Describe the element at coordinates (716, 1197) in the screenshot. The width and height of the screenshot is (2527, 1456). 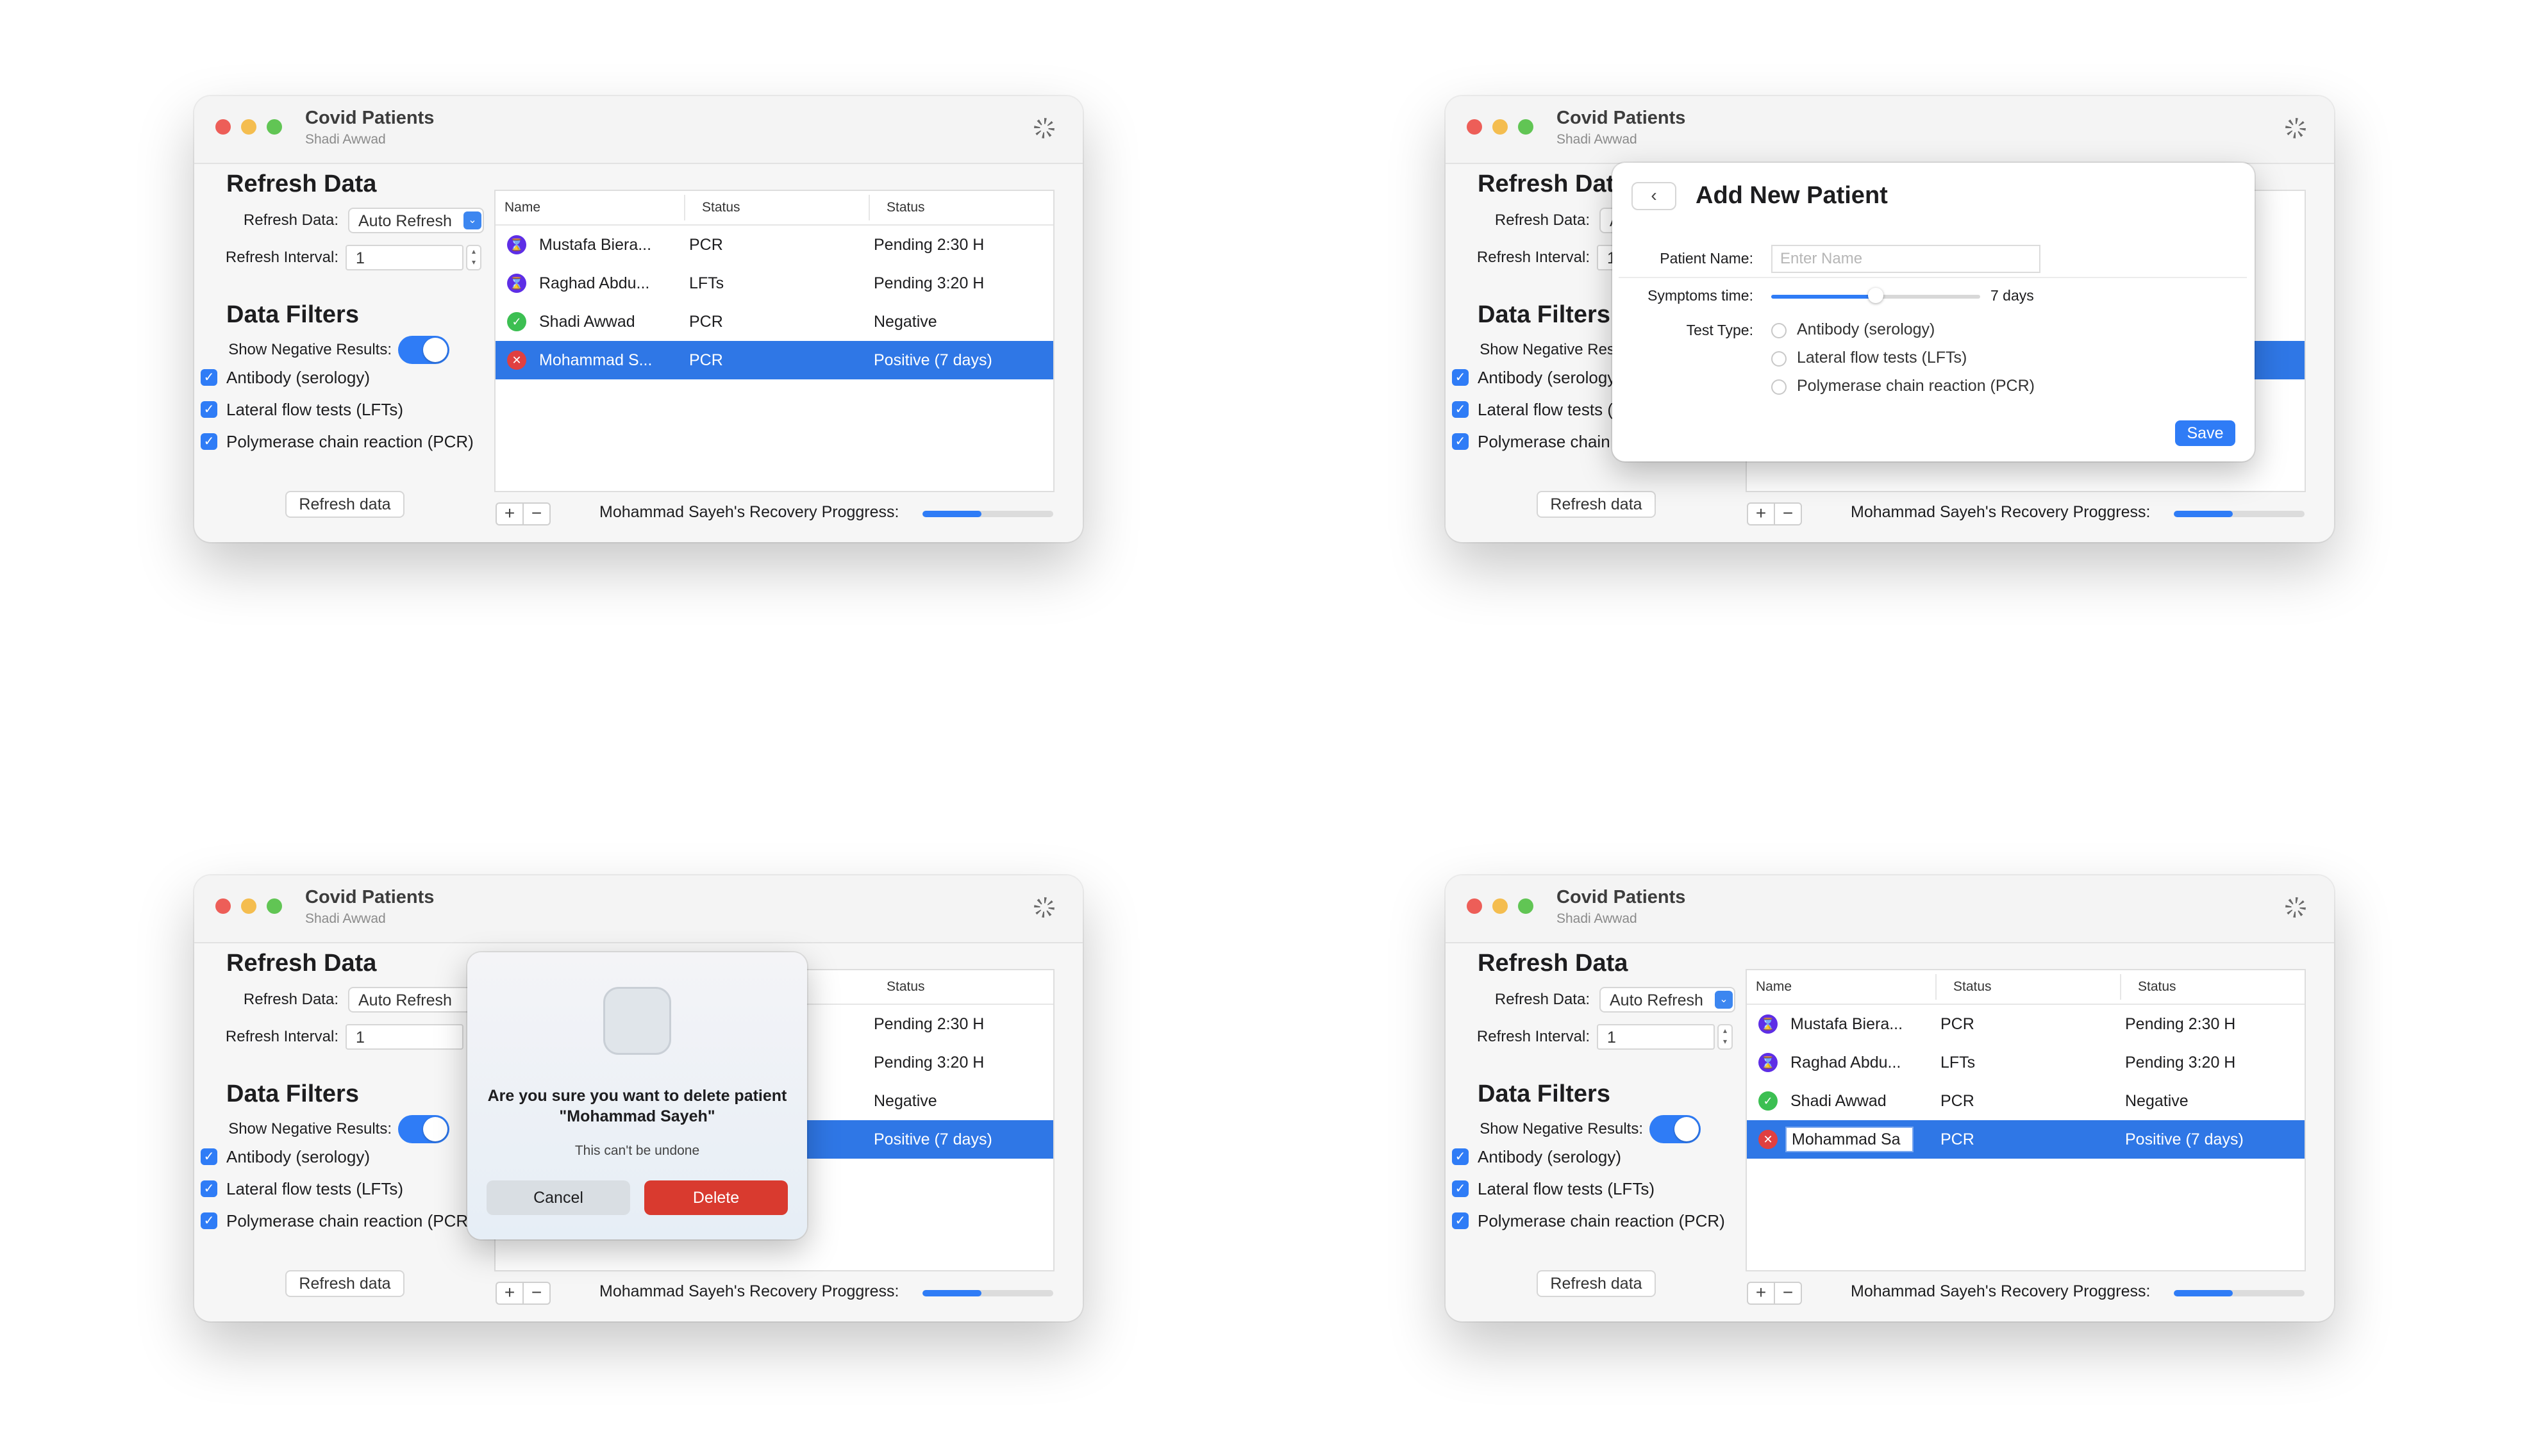
I see `delete-button: Delete` at that location.